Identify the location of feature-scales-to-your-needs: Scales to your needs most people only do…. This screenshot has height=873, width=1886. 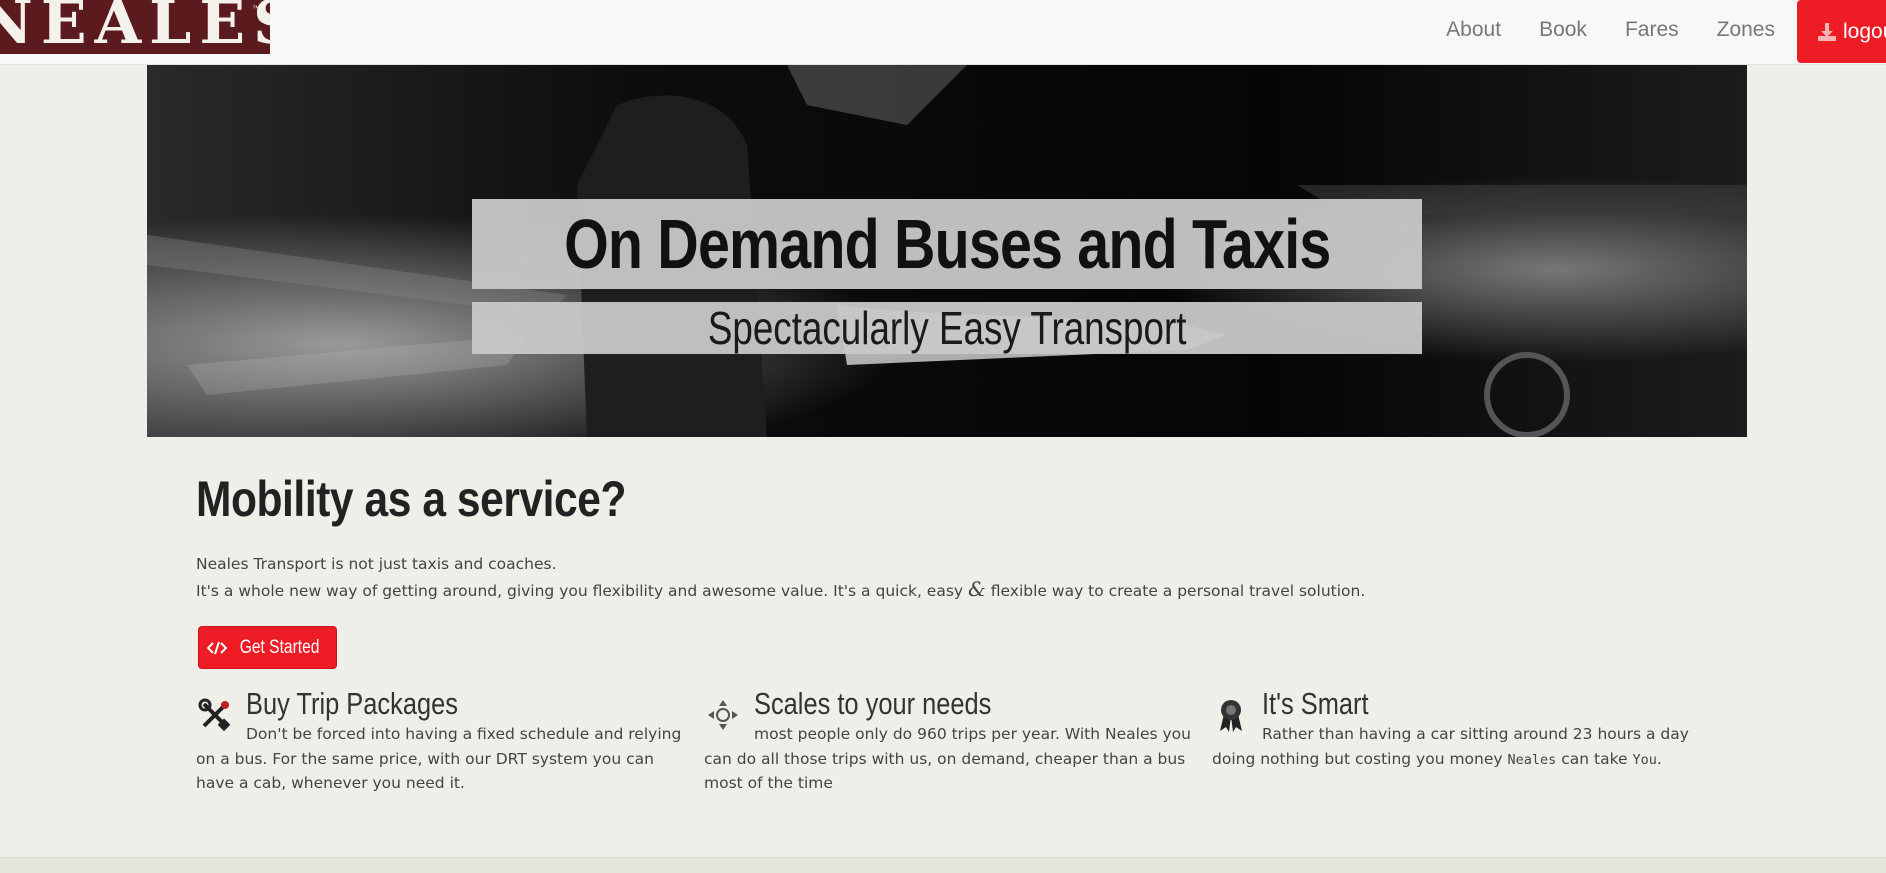
(949, 741).